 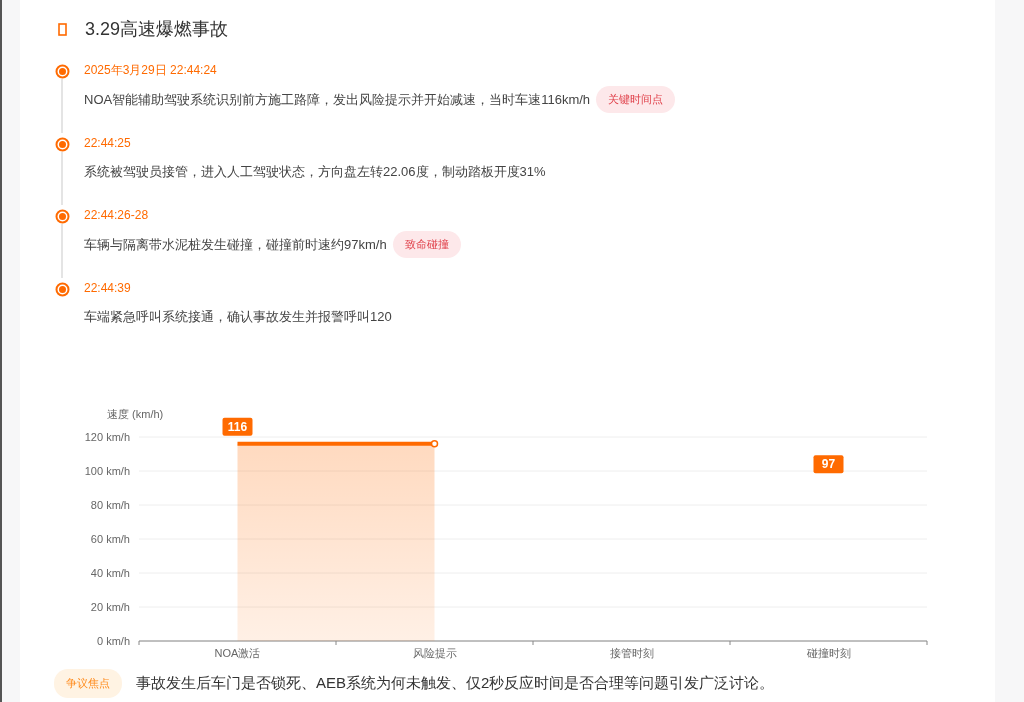 What do you see at coordinates (237, 426) in the screenshot?
I see `value-label: 116` at bounding box center [237, 426].